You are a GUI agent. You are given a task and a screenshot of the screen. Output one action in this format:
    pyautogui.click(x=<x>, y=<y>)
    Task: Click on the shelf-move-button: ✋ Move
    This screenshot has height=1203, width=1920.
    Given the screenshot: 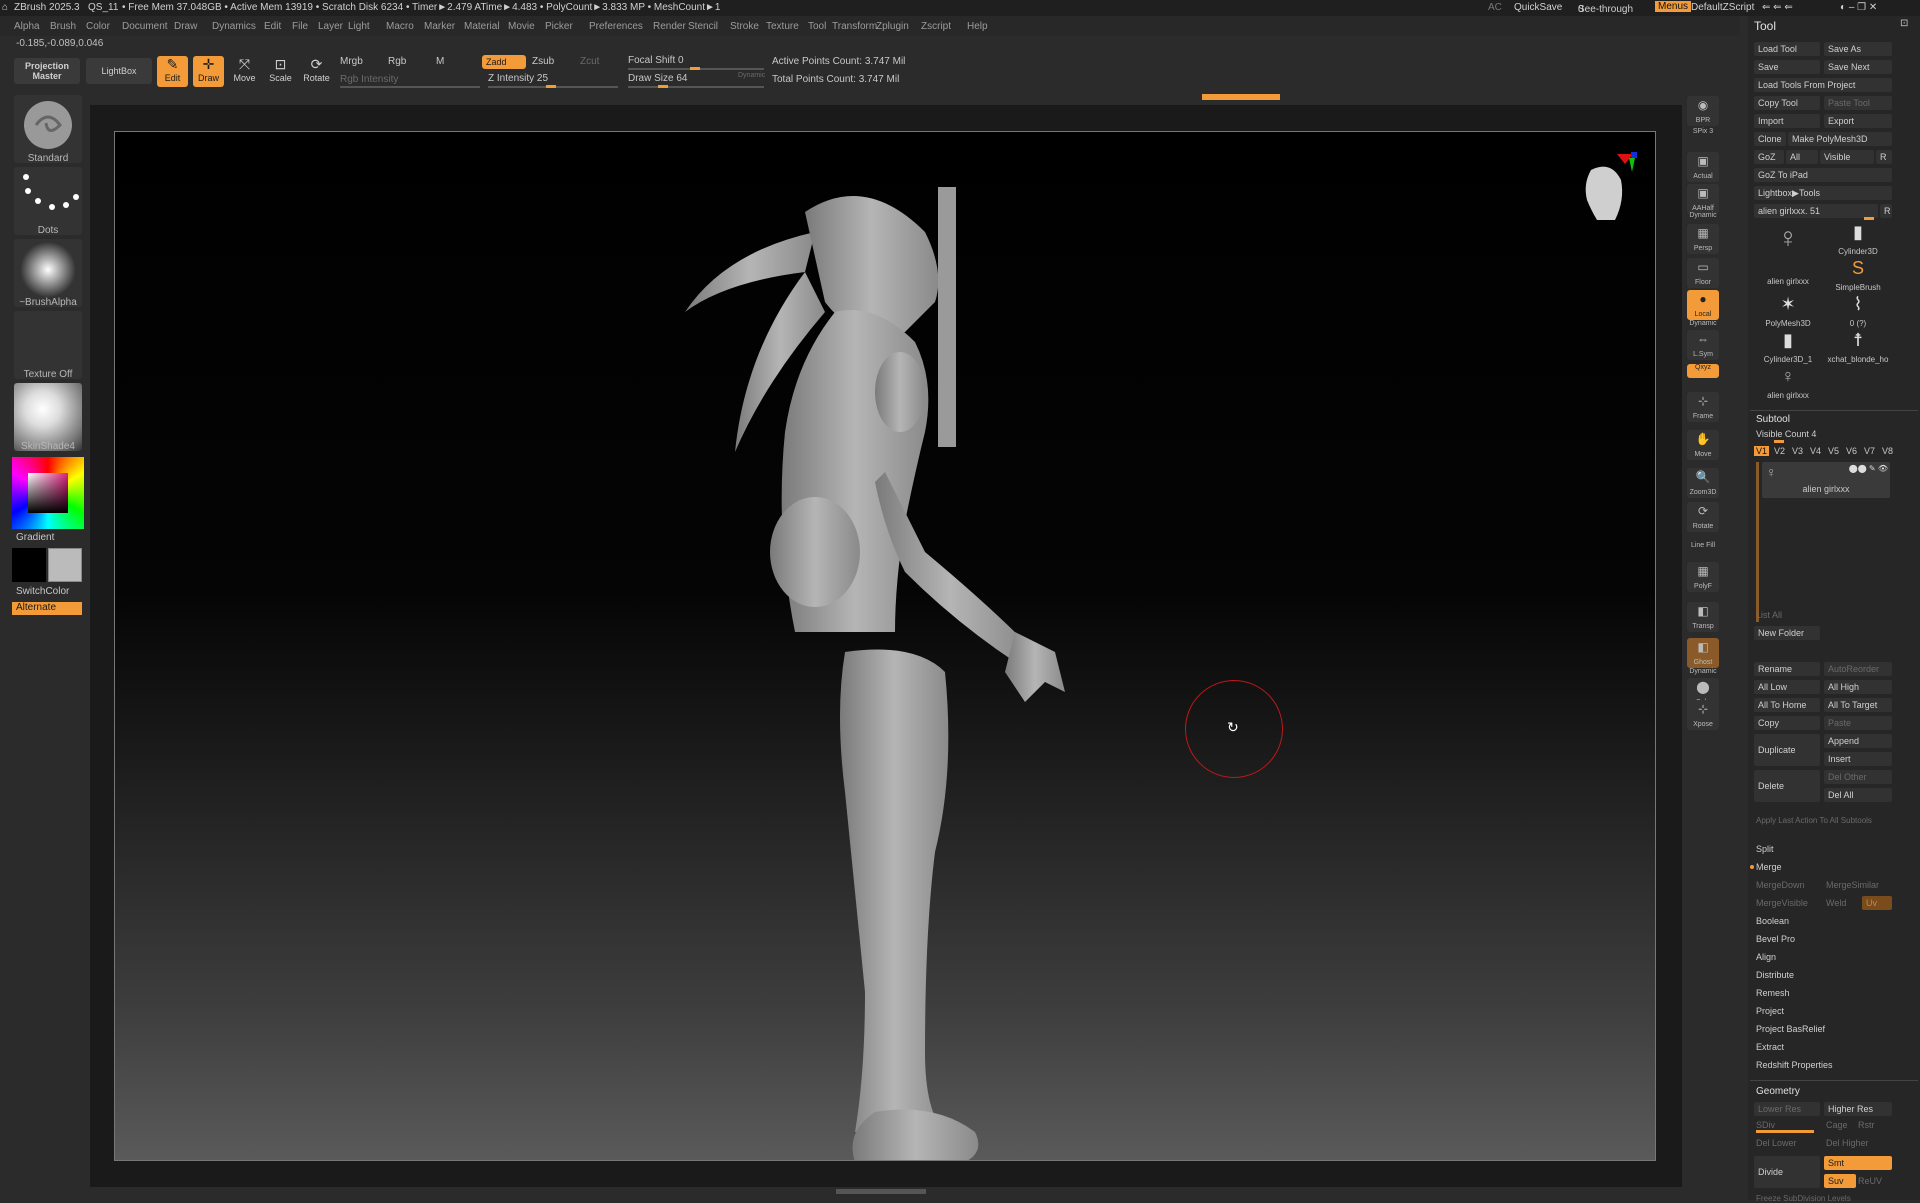 What is the action you would take?
    pyautogui.click(x=1703, y=445)
    